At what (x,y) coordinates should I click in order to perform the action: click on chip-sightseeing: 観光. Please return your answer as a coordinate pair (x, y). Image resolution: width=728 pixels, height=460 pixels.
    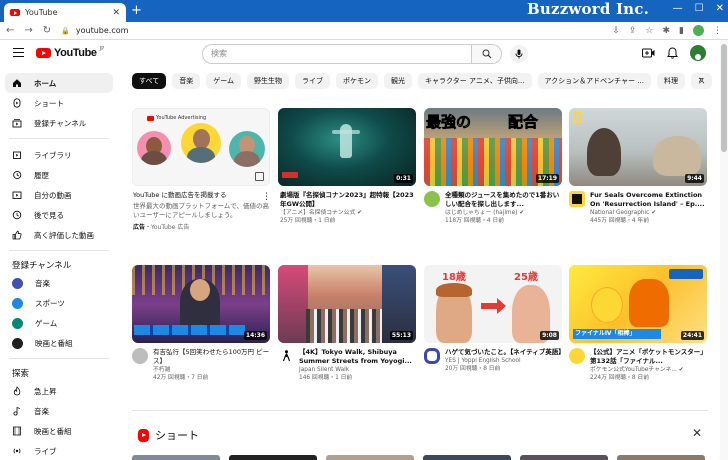
    Looking at the image, I should click on (398, 81).